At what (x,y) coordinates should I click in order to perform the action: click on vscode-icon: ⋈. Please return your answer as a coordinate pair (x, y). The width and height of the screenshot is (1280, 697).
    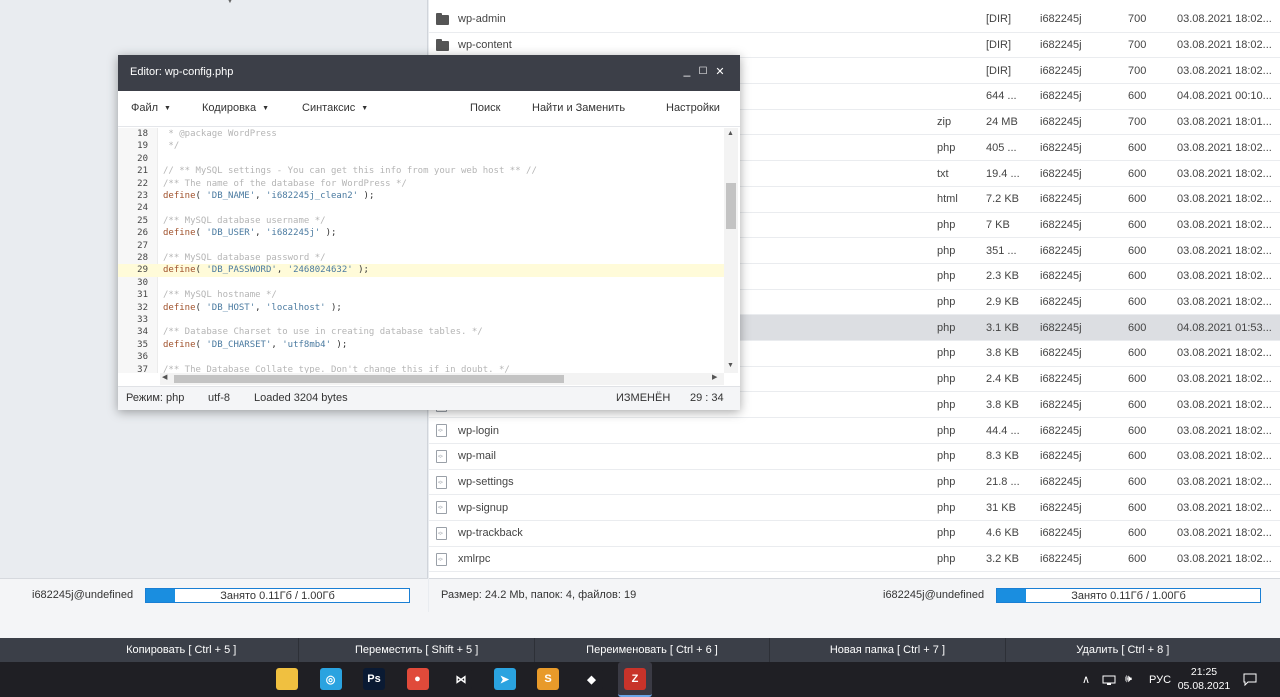
    Looking at the image, I should click on (461, 679).